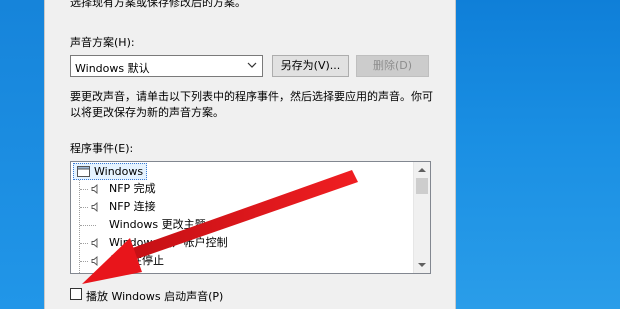 The image size is (620, 309). Describe the element at coordinates (166, 66) in the screenshot. I see `sound-scheme-select: Windows 默认` at that location.